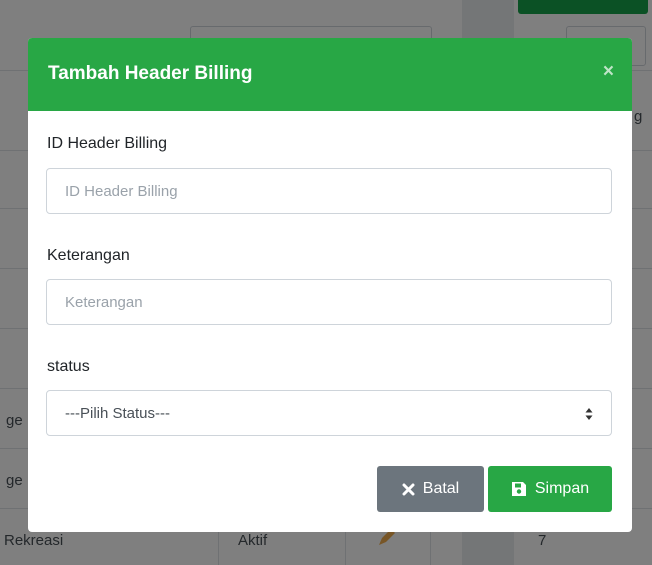  What do you see at coordinates (330, 74) in the screenshot?
I see `modal-header: Tambah Header Billing ×` at bounding box center [330, 74].